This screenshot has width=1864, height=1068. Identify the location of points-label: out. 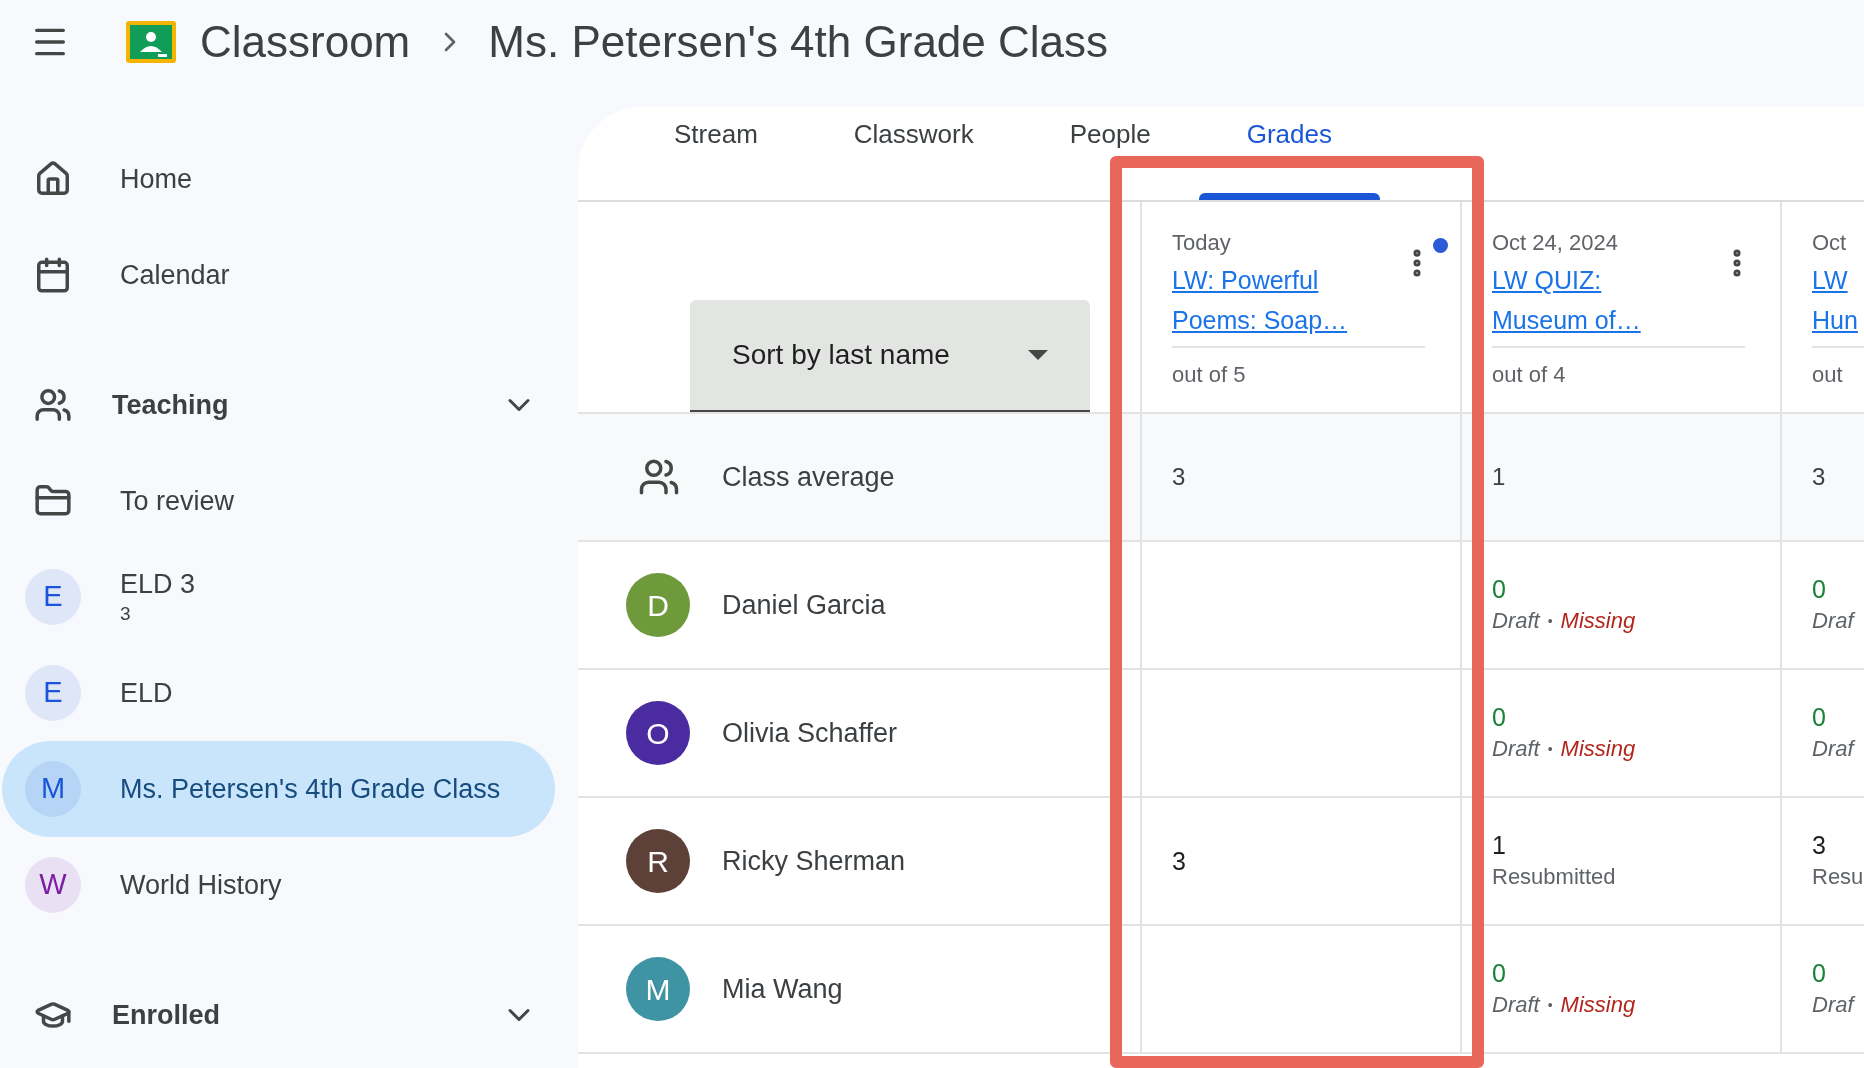
(1827, 374).